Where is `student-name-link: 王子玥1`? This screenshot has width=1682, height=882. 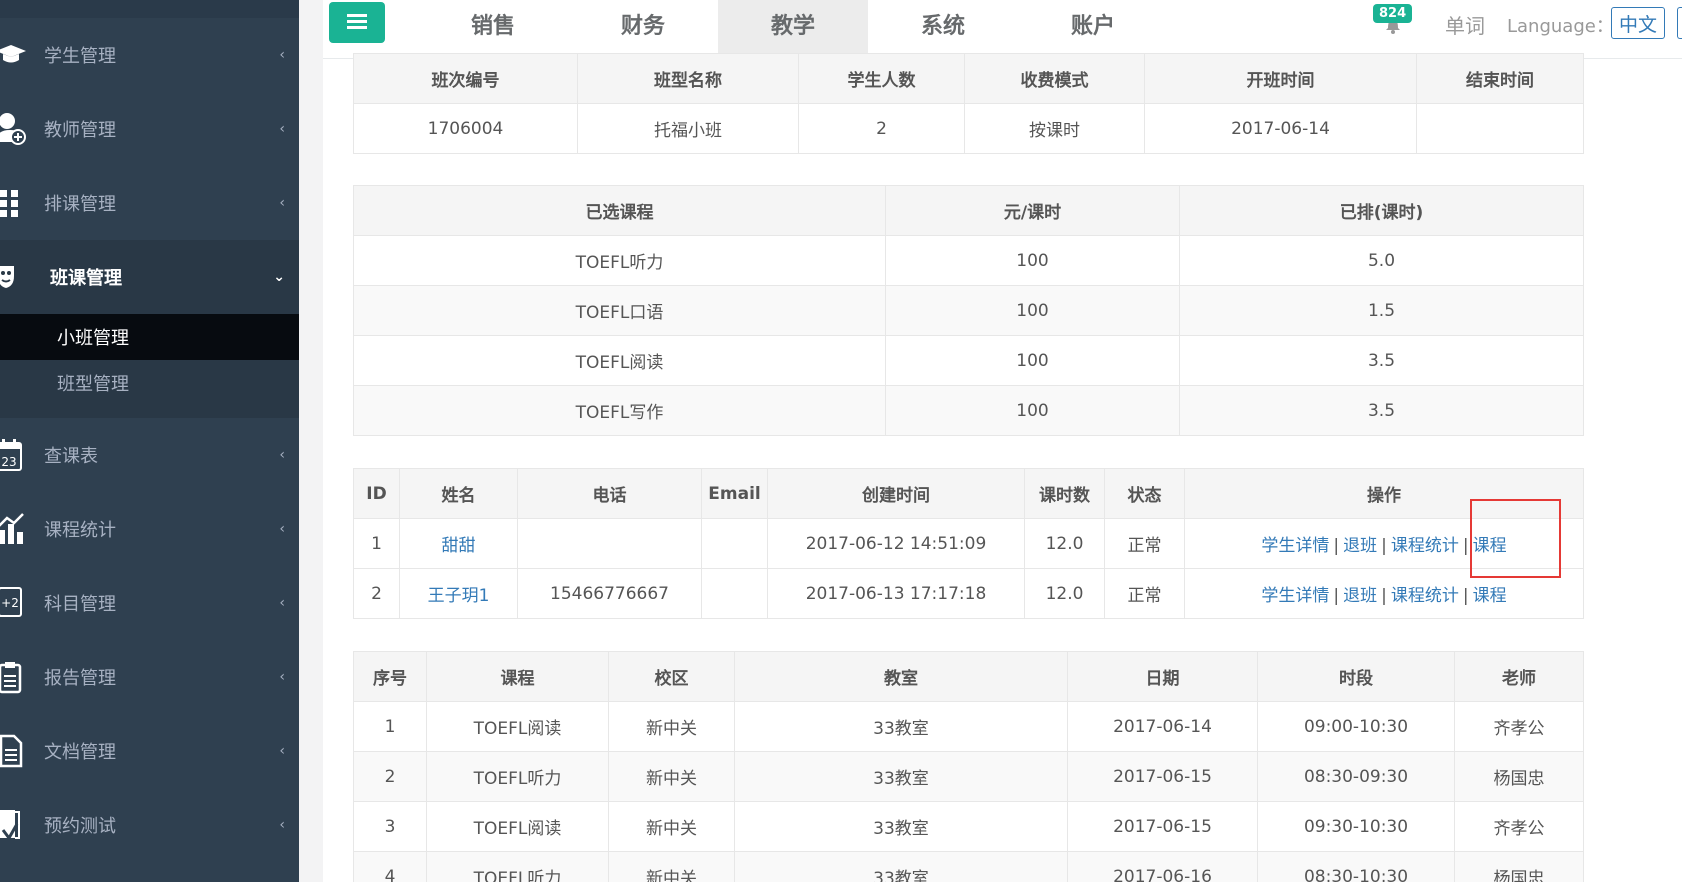 student-name-link: 王子玥1 is located at coordinates (459, 596).